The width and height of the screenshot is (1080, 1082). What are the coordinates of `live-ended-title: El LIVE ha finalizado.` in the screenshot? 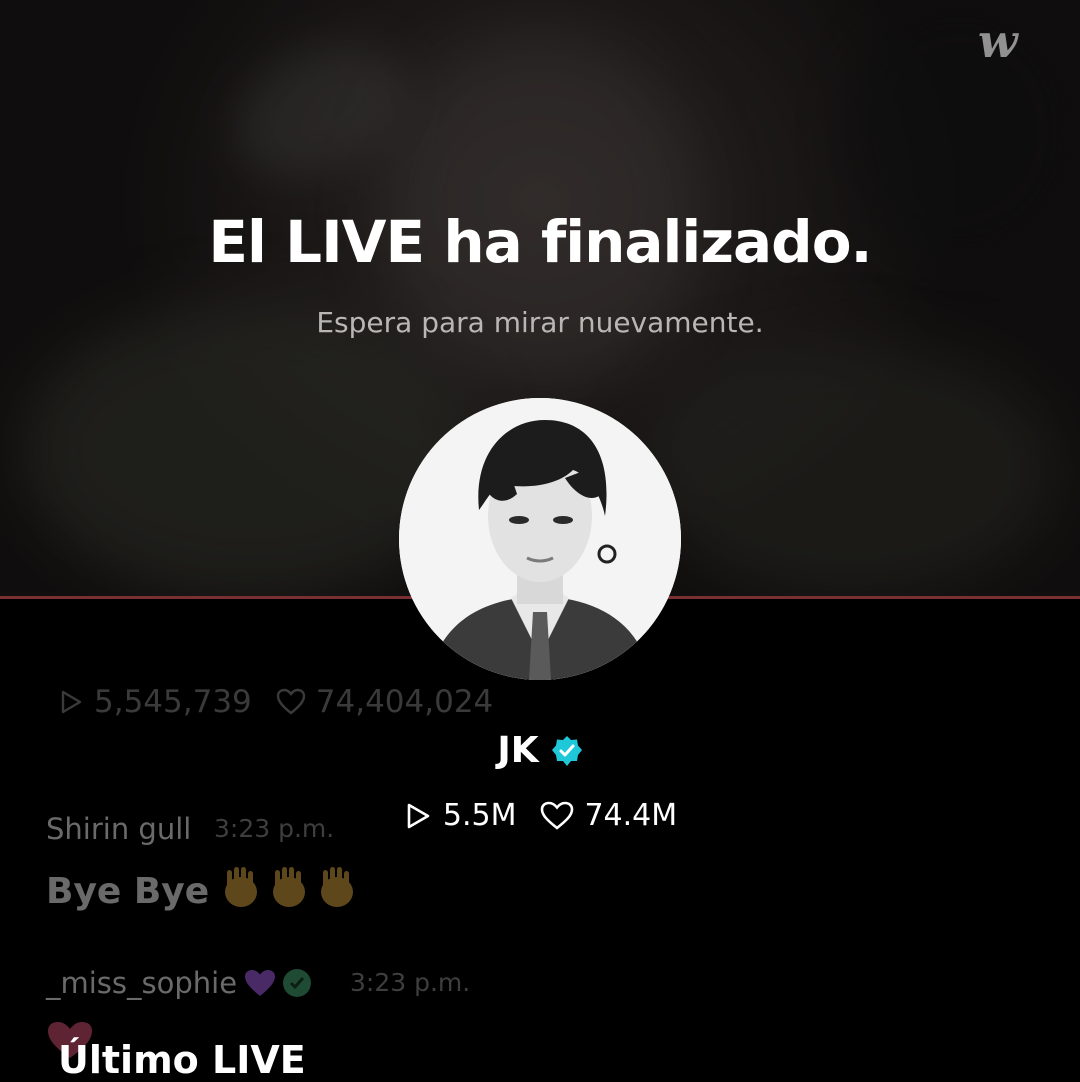 It's located at (540, 242).